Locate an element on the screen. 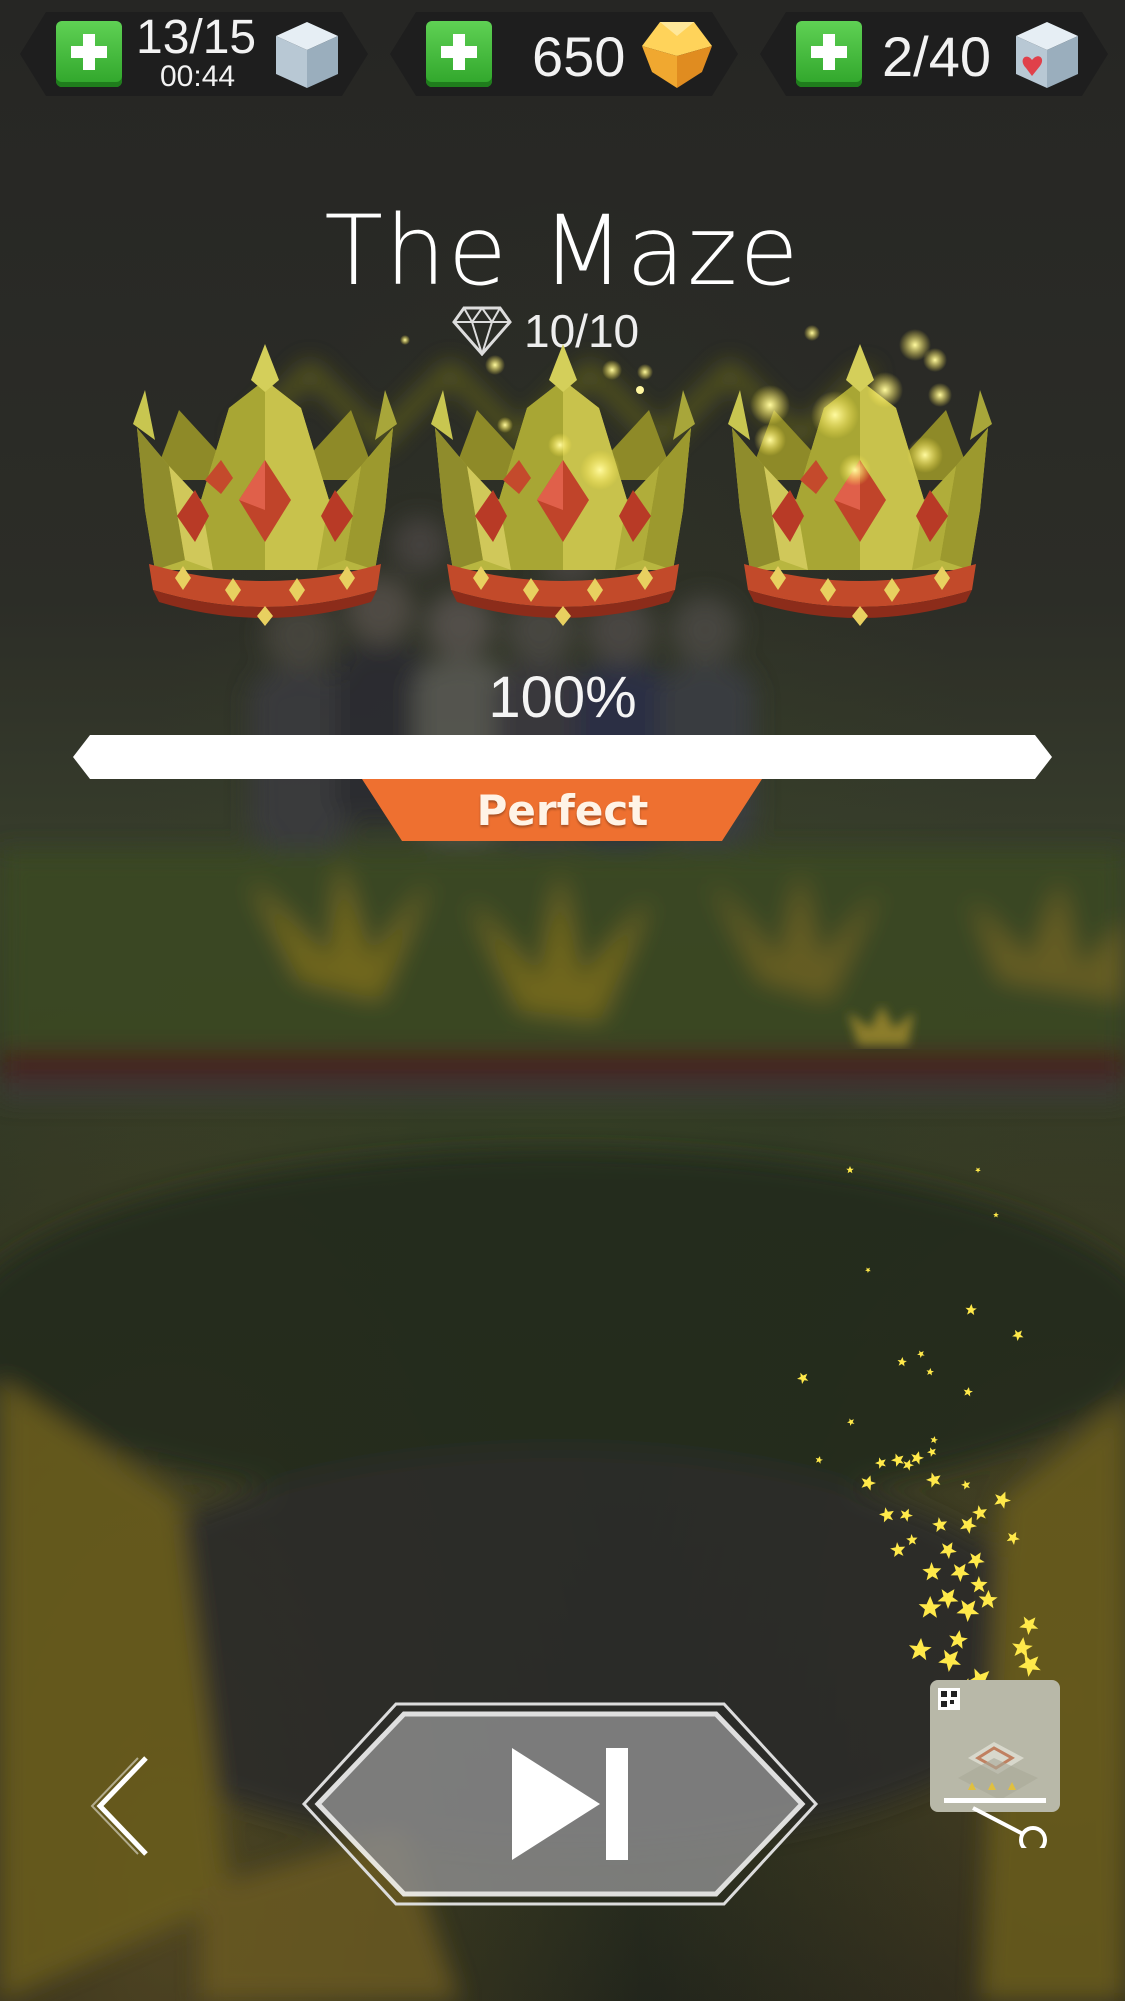 The height and width of the screenshot is (2001, 1125). lives-count: 13/15 is located at coordinates (196, 37).